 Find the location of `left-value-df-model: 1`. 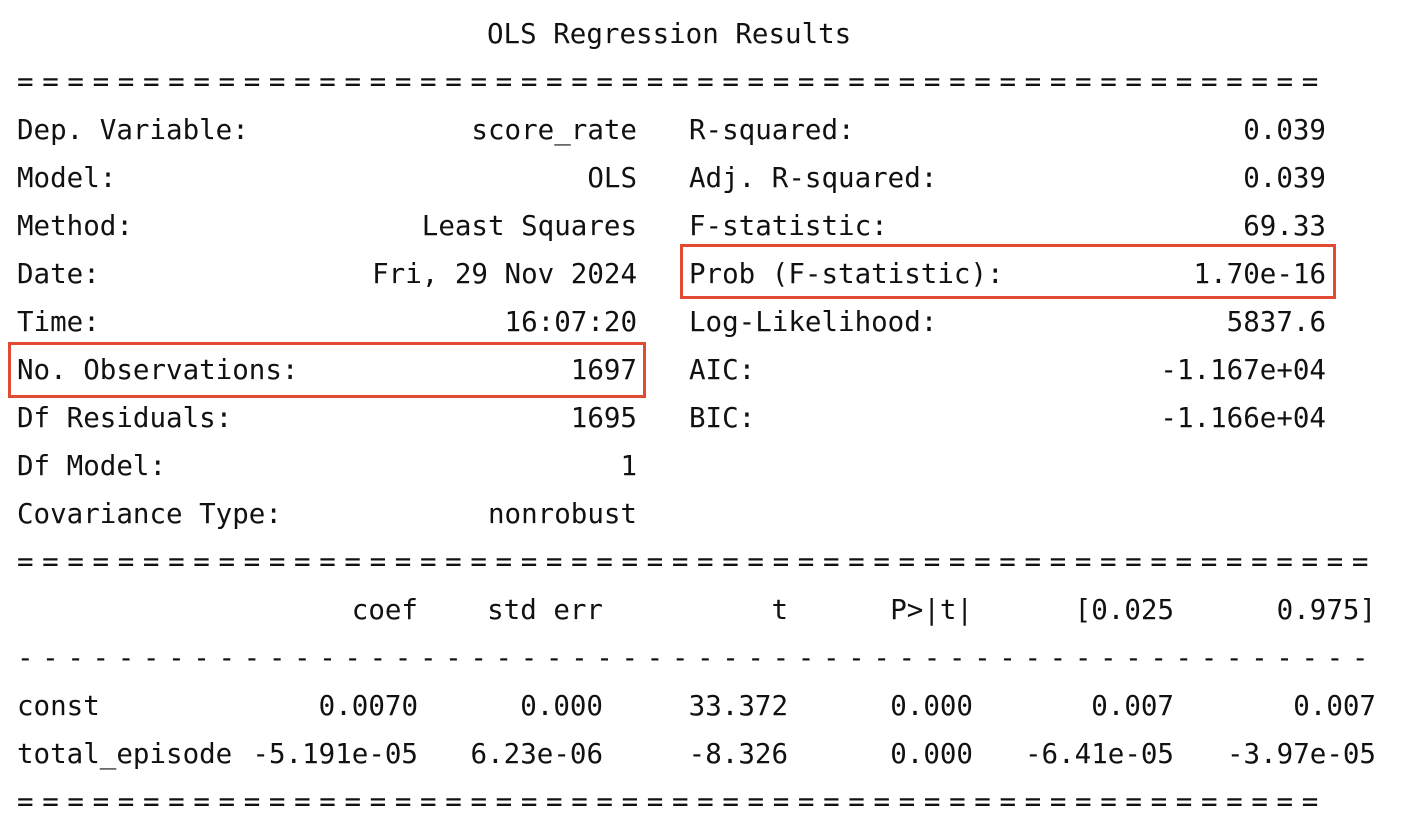

left-value-df-model: 1 is located at coordinates (628, 466).